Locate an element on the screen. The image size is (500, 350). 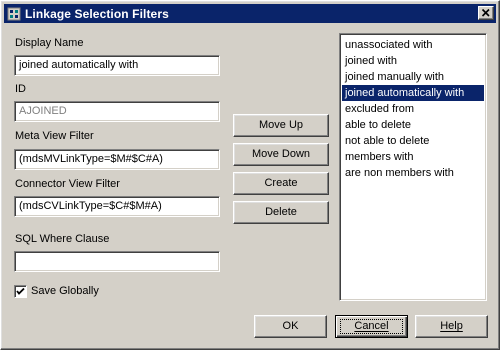
move-up-button: Move Up is located at coordinates (281, 125).